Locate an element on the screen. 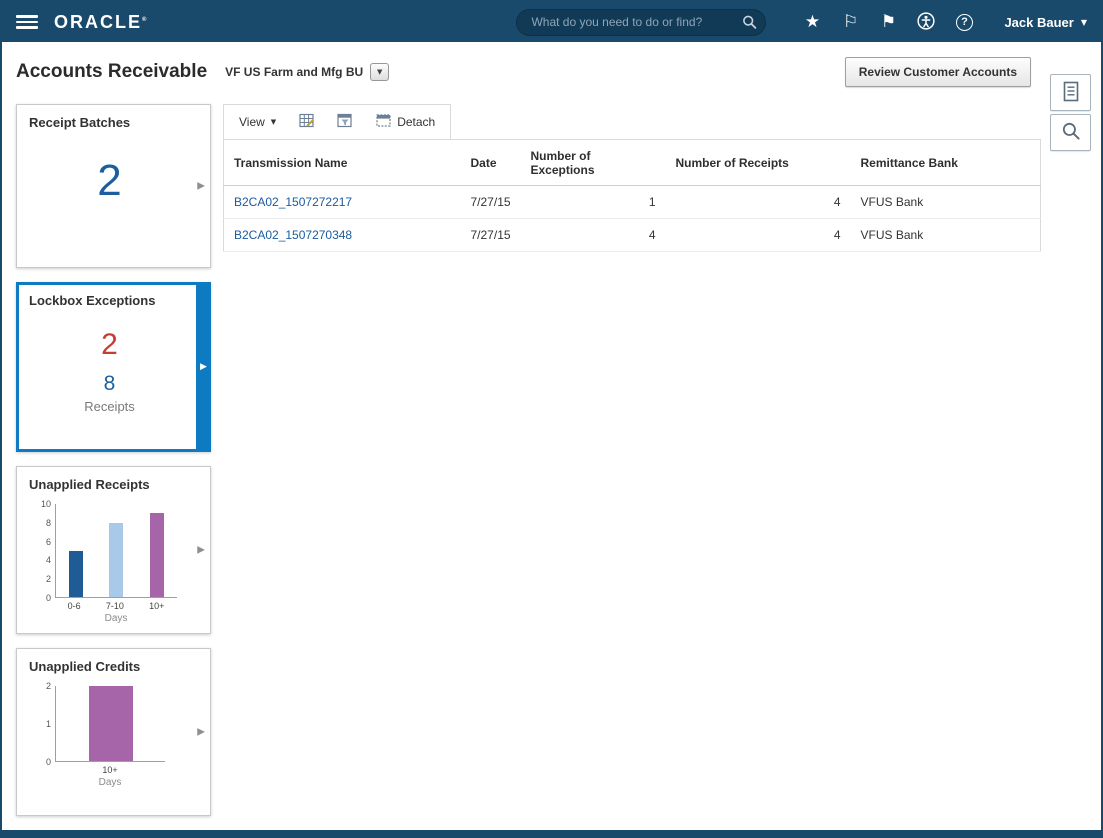 The width and height of the screenshot is (1103, 838). oracle-logo: ORACLE® is located at coordinates (100, 22).